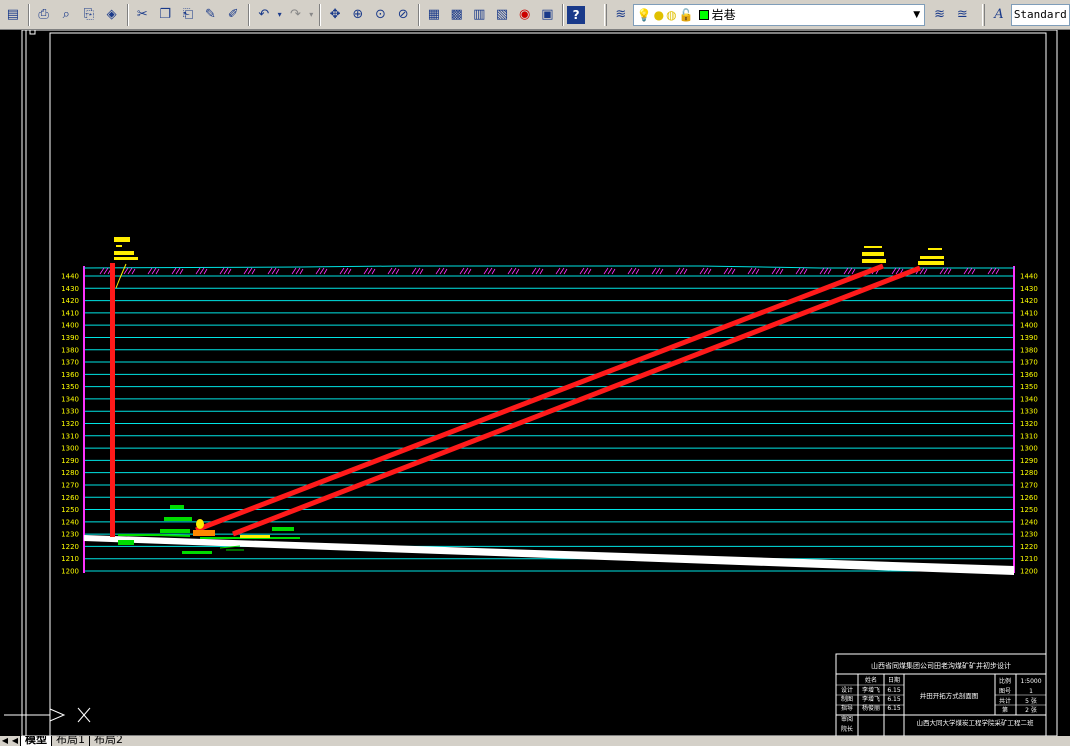 This screenshot has width=1070, height=746. I want to click on tool-palettes-icon: ▥, so click(479, 15).